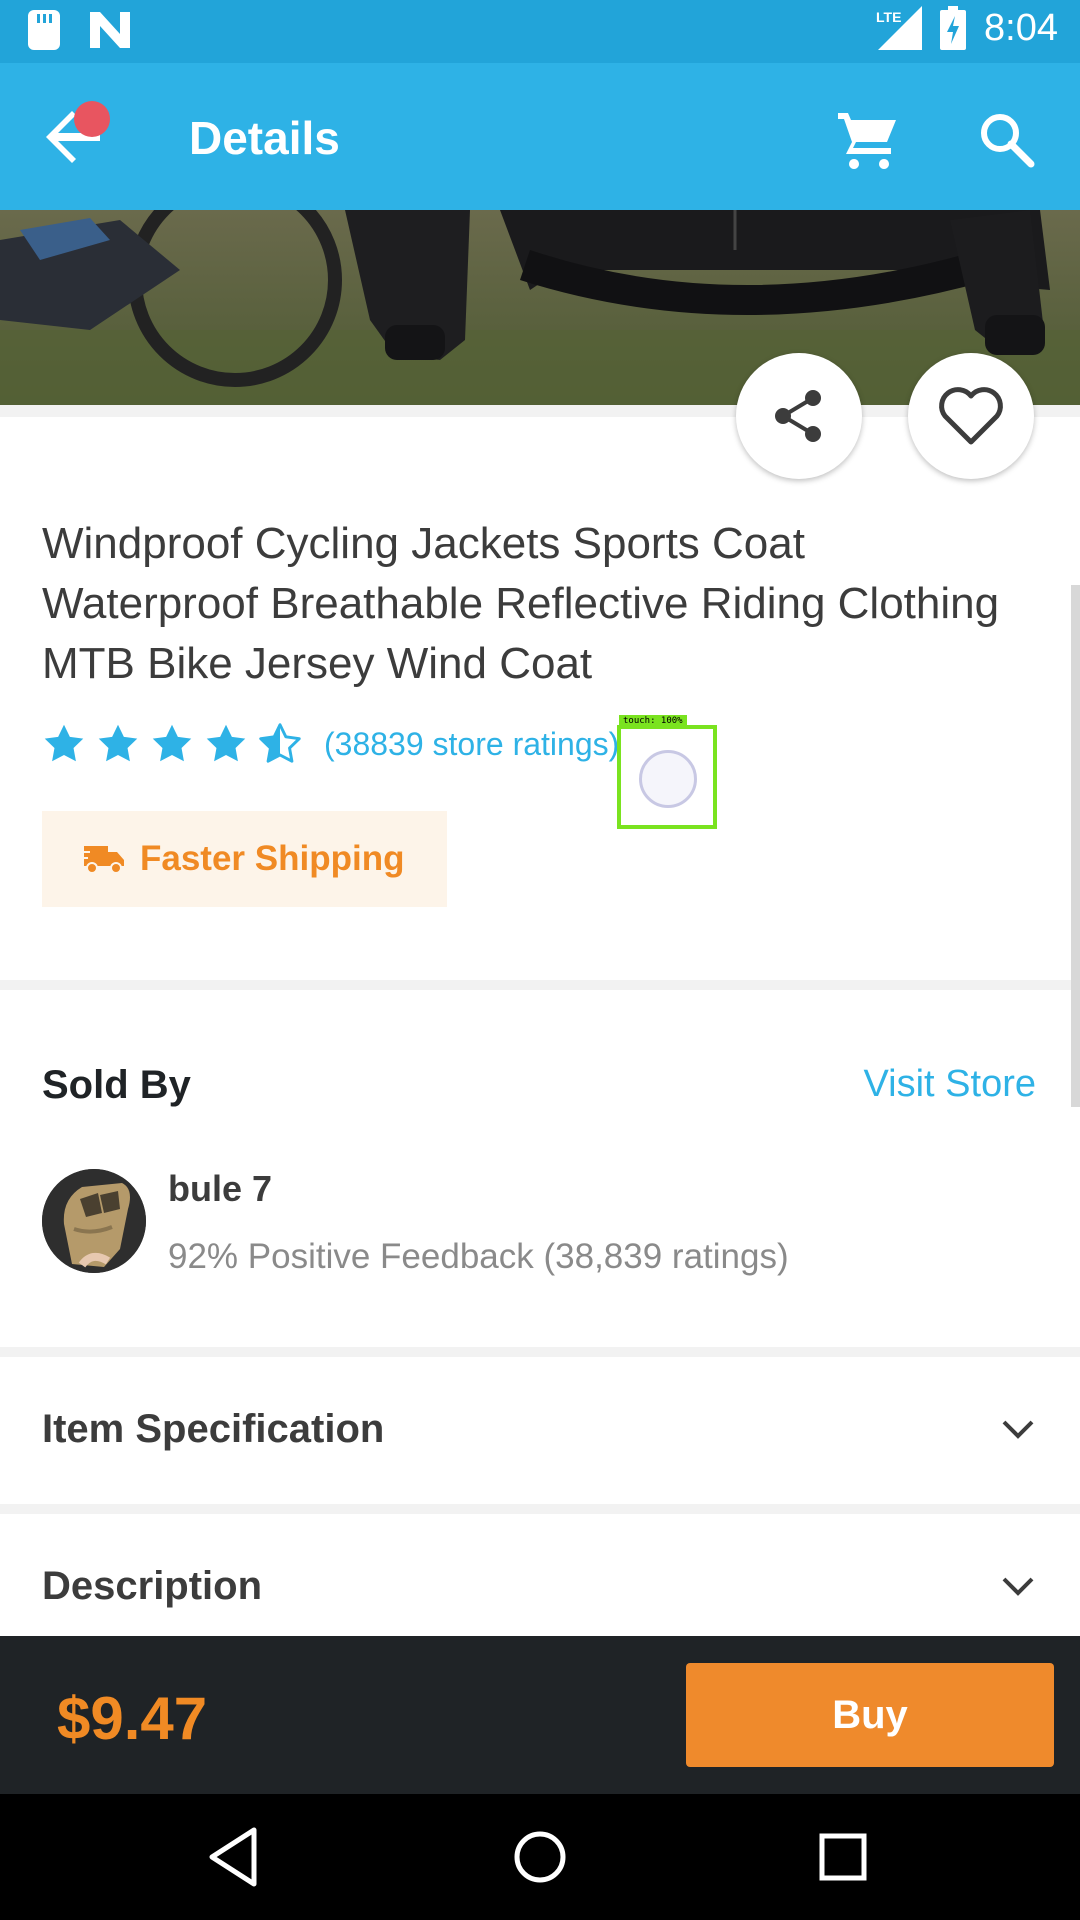  Describe the element at coordinates (280, 743) in the screenshot. I see `half-star-icon` at that location.